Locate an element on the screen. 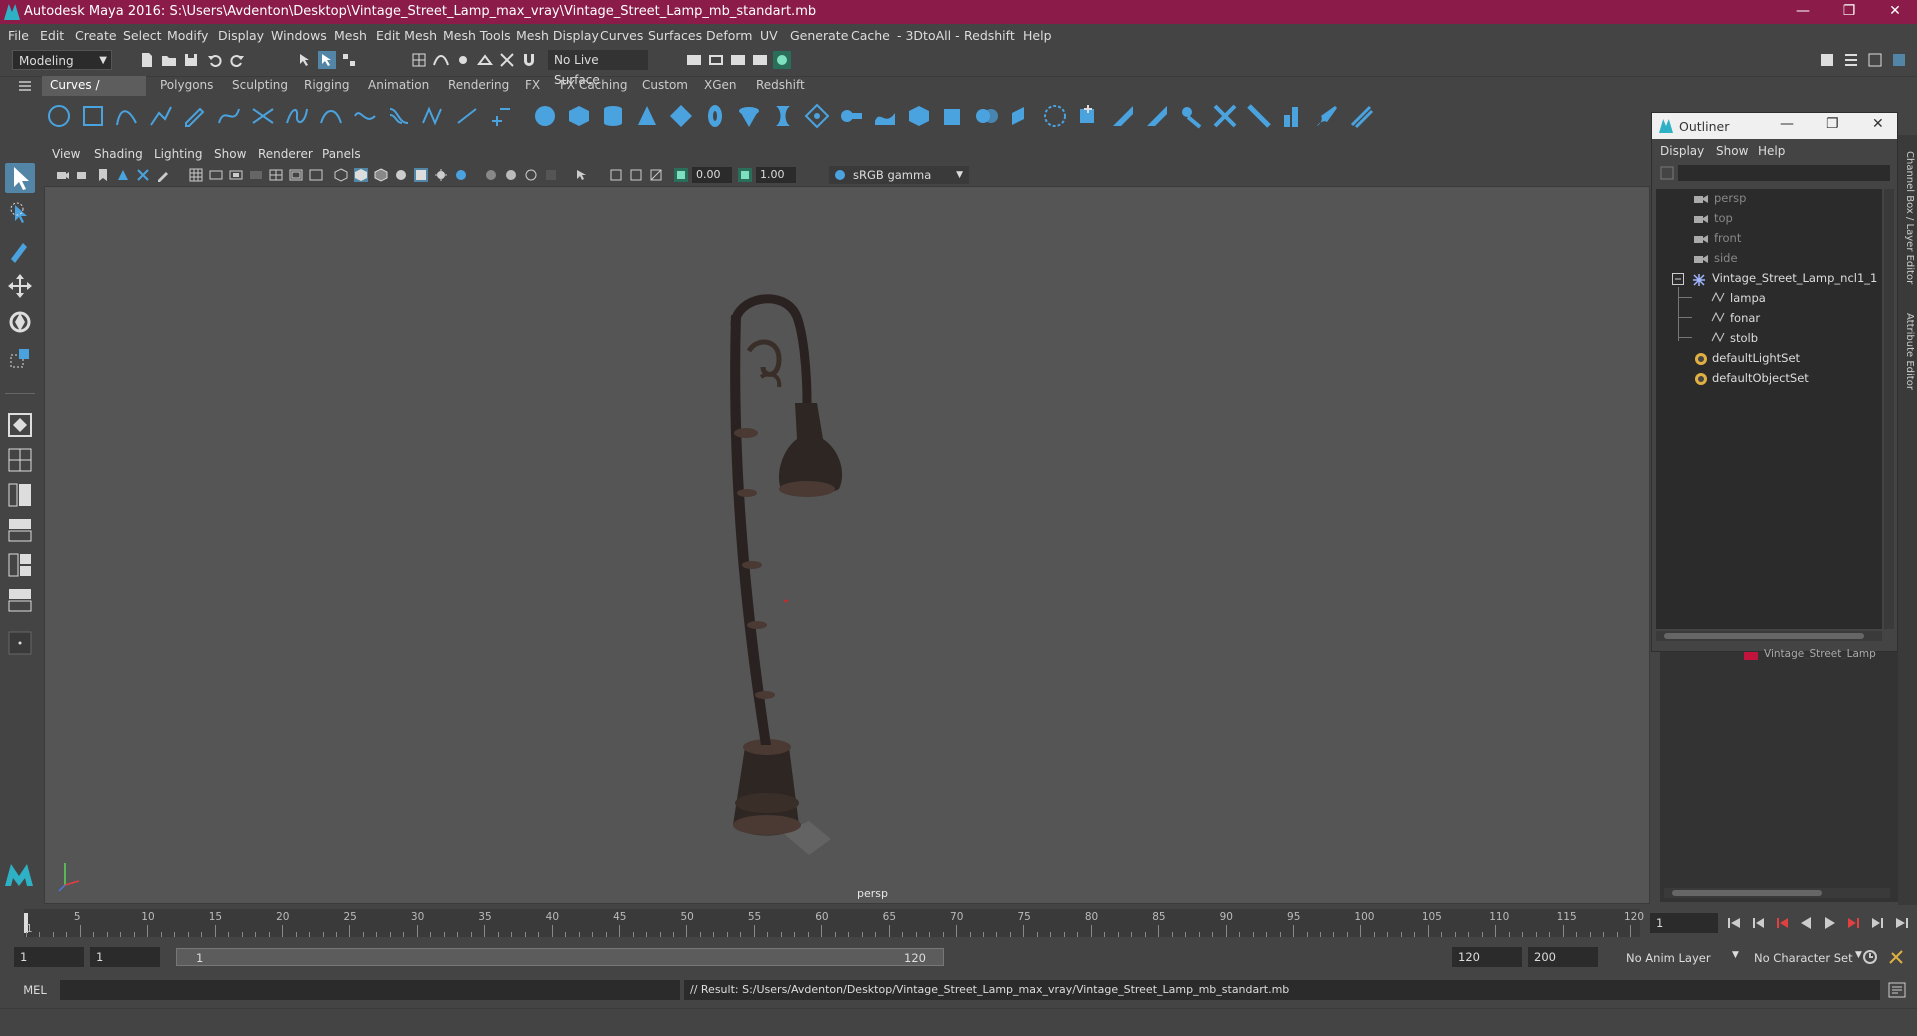 The image size is (1917, 1036). outliner-item-top: top is located at coordinates (1723, 218).